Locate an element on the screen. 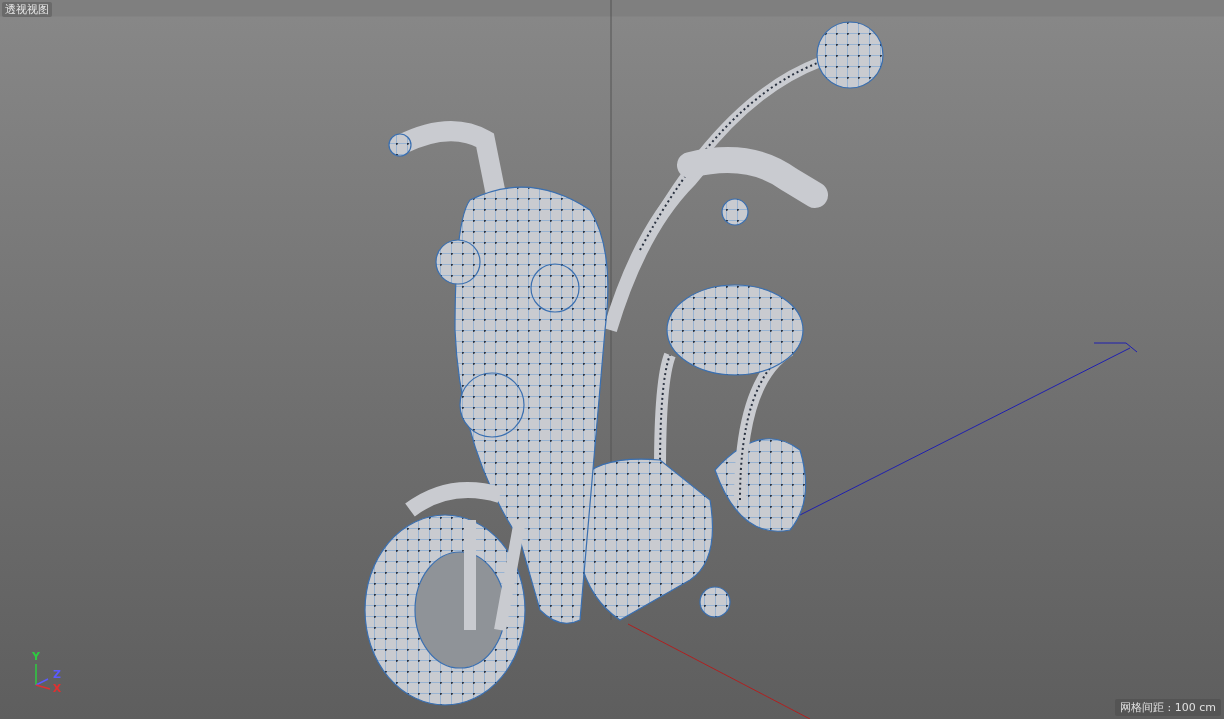 The height and width of the screenshot is (719, 1224). viewport-title: 透视视图 is located at coordinates (27, 9).